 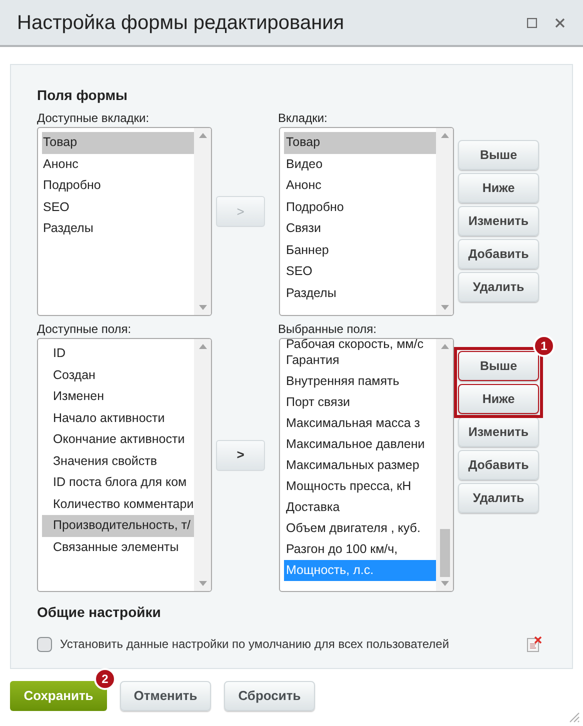 I want to click on list-item: Баннер, so click(x=360, y=250).